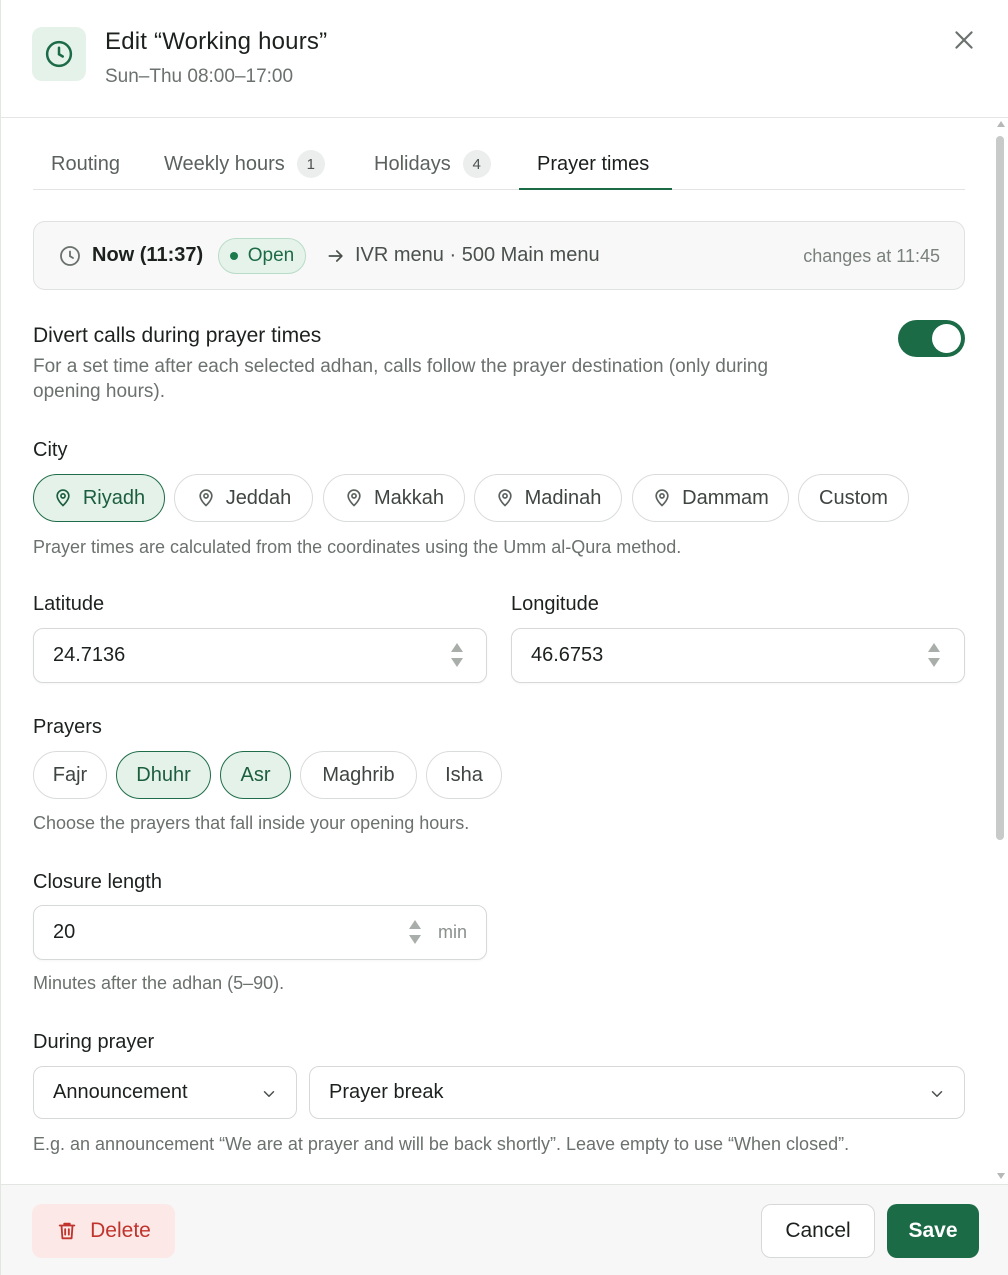 This screenshot has height=1275, width=1008. What do you see at coordinates (964, 40) in the screenshot?
I see `close-icon` at bounding box center [964, 40].